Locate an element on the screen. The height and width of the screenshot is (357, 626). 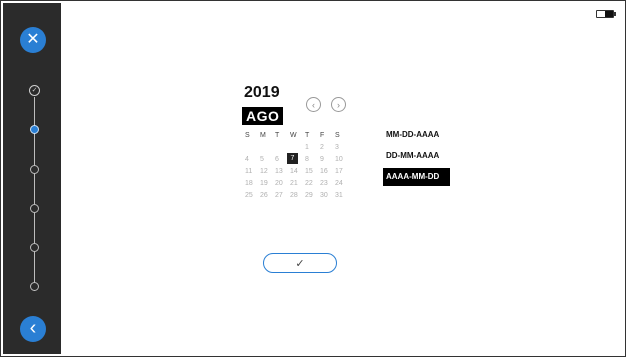
calendar-day: 26 is located at coordinates (265, 195).